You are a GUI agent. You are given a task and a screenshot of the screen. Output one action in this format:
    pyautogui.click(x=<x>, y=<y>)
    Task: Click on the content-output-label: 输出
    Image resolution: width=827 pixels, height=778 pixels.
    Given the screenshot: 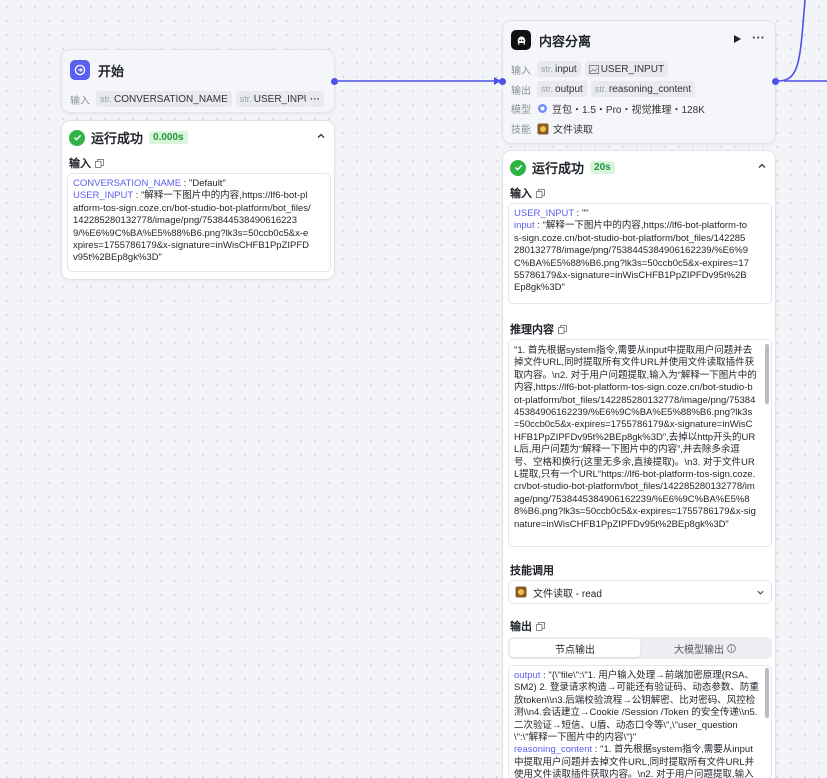 What is the action you would take?
    pyautogui.click(x=521, y=91)
    